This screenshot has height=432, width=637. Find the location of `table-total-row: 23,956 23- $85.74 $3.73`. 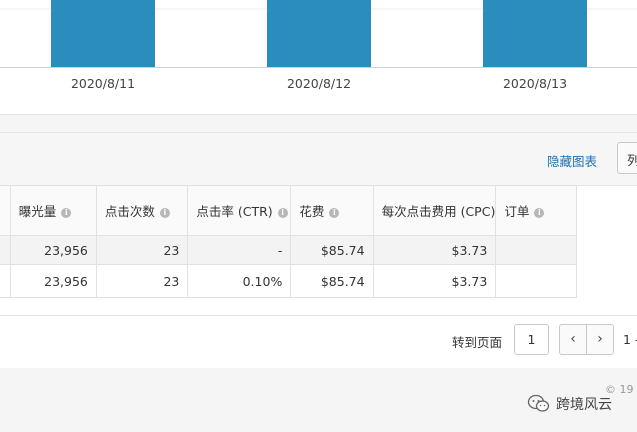

table-total-row: 23,956 23- $85.74 $3.73 is located at coordinates (288, 250).